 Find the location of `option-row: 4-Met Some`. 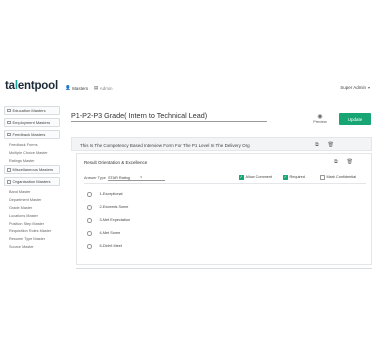

option-row: 4-Met Some is located at coordinates (103, 233).